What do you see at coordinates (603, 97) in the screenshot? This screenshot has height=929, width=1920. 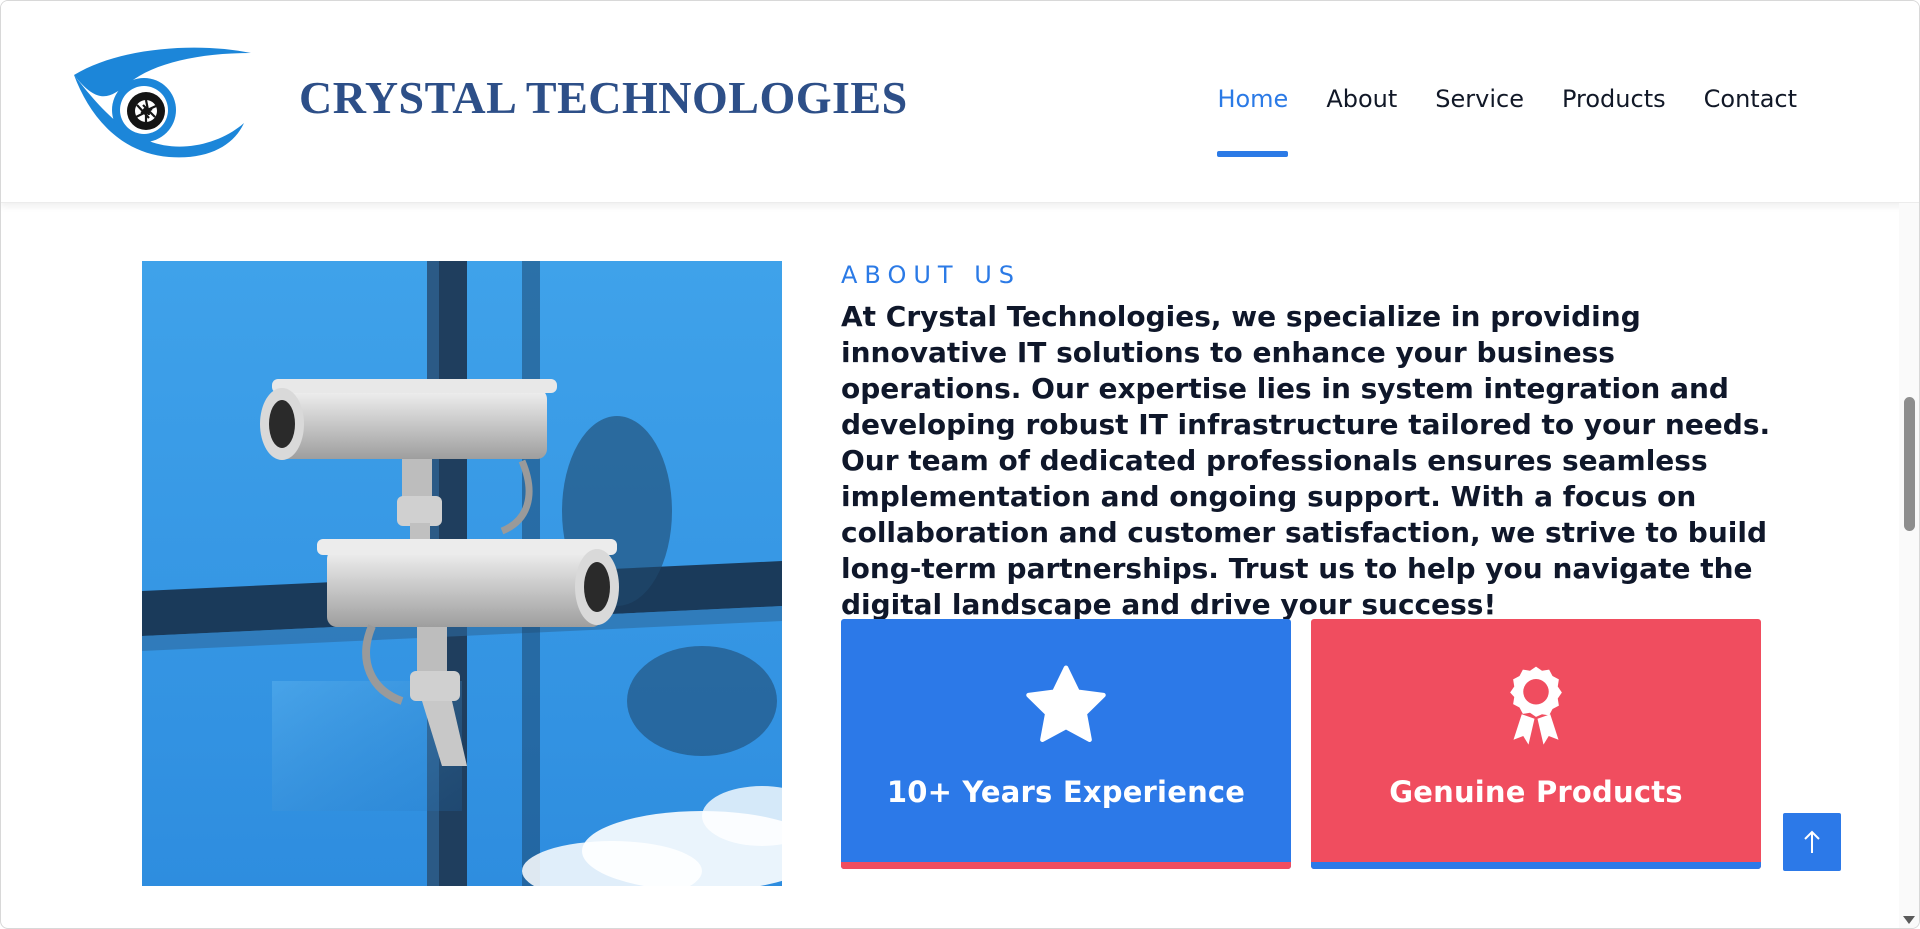 I see `brand-name: CRYSTAL TECHNOLOGIES` at bounding box center [603, 97].